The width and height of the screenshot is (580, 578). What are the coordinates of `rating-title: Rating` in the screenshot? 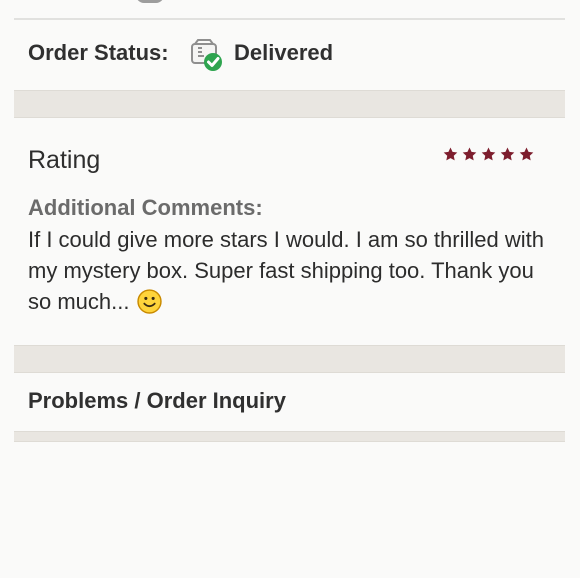 It's located at (64, 160).